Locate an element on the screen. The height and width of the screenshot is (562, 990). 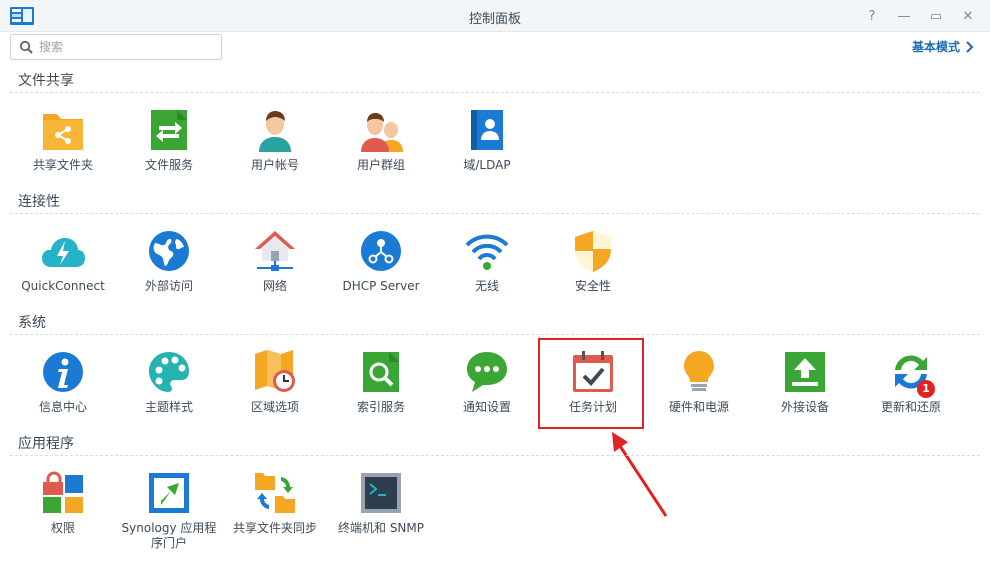
section-title-file-sharing: 文件共享 is located at coordinates (46, 81).